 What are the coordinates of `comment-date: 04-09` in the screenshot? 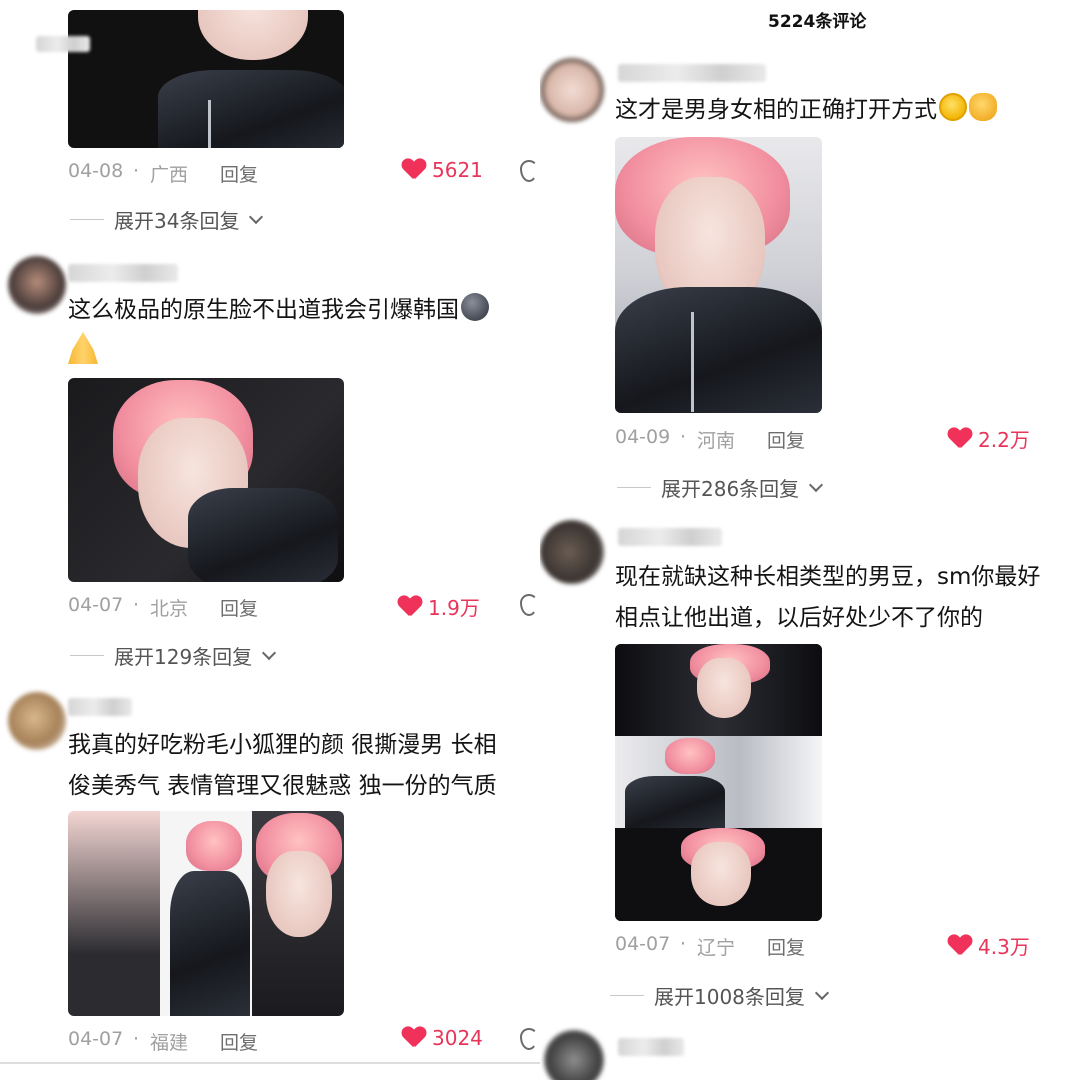 It's located at (643, 437).